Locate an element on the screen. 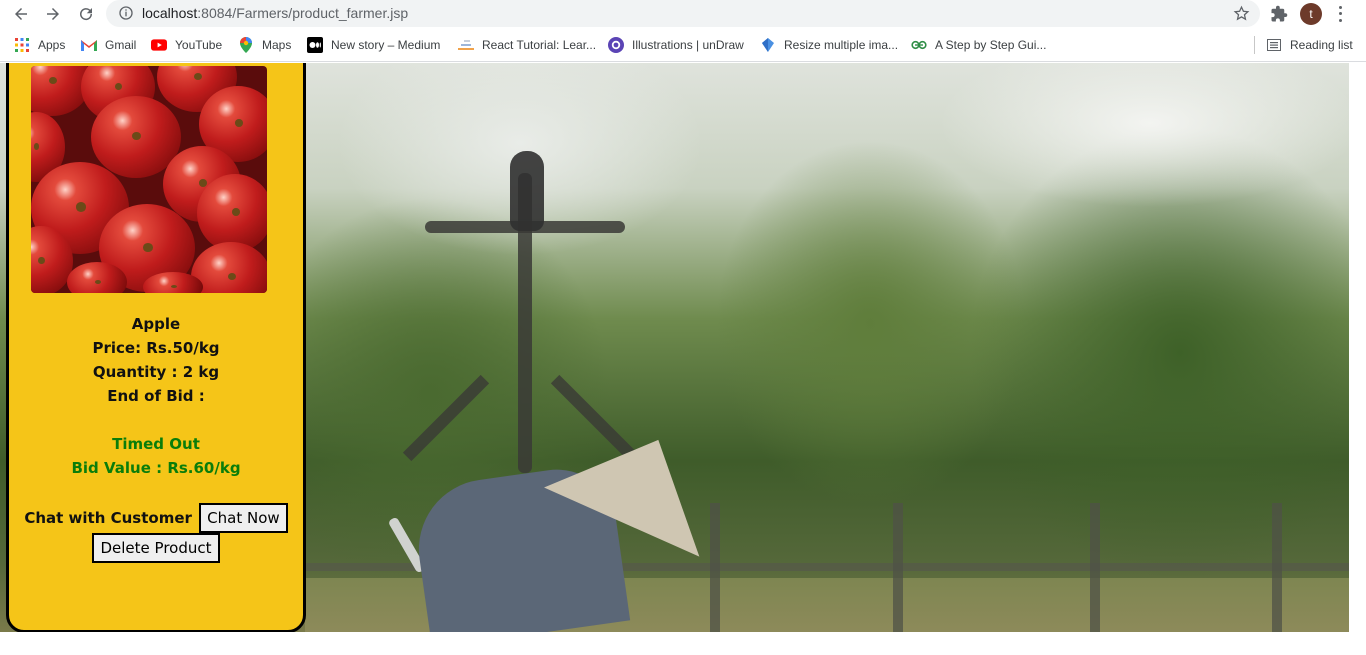  bookmark-label: Illustrations | unDraw is located at coordinates (688, 45).